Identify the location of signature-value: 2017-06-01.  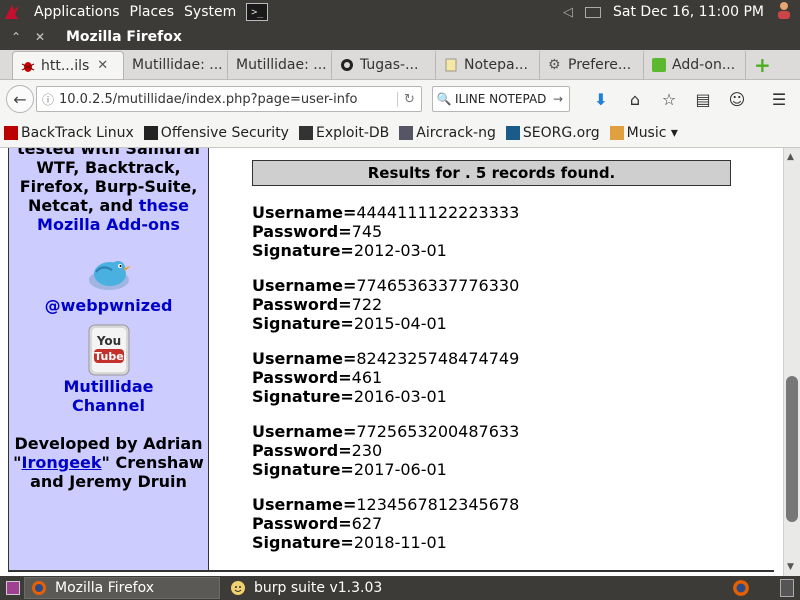
(400, 469).